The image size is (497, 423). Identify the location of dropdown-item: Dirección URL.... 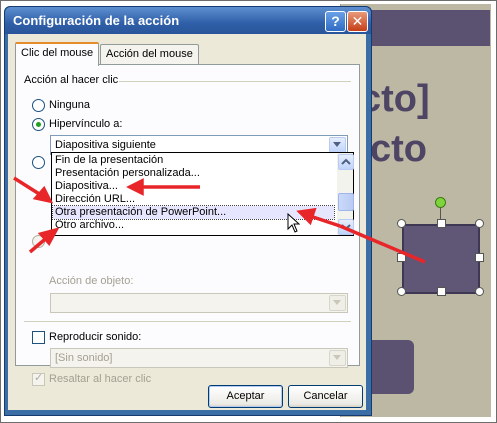
(193, 199).